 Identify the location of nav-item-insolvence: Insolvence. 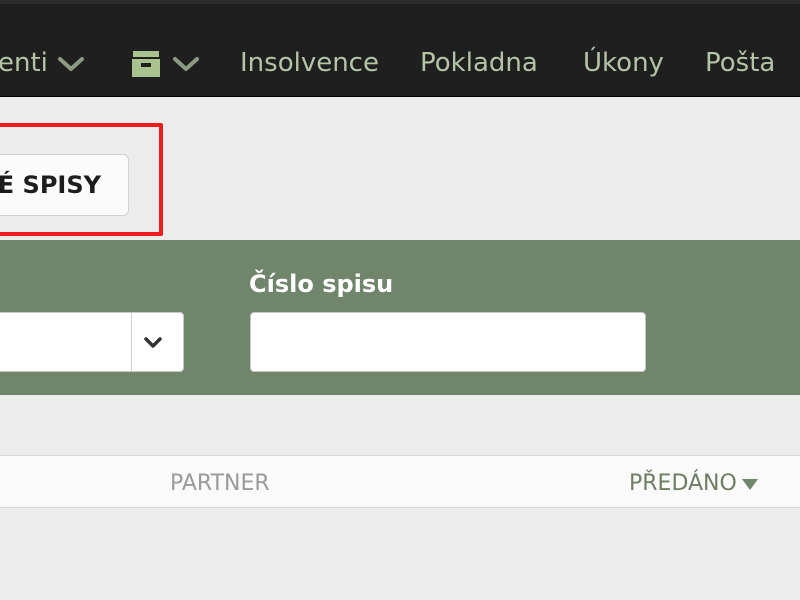
(309, 63).